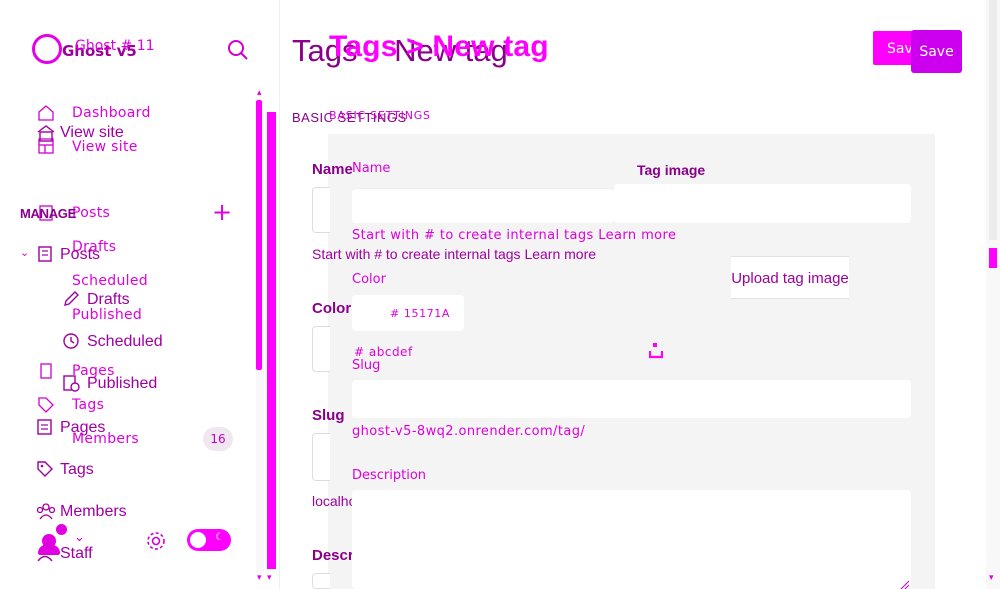 Image resolution: width=1000 pixels, height=589 pixels. Describe the element at coordinates (904, 582) in the screenshot. I see `resize-handle-icon` at that location.